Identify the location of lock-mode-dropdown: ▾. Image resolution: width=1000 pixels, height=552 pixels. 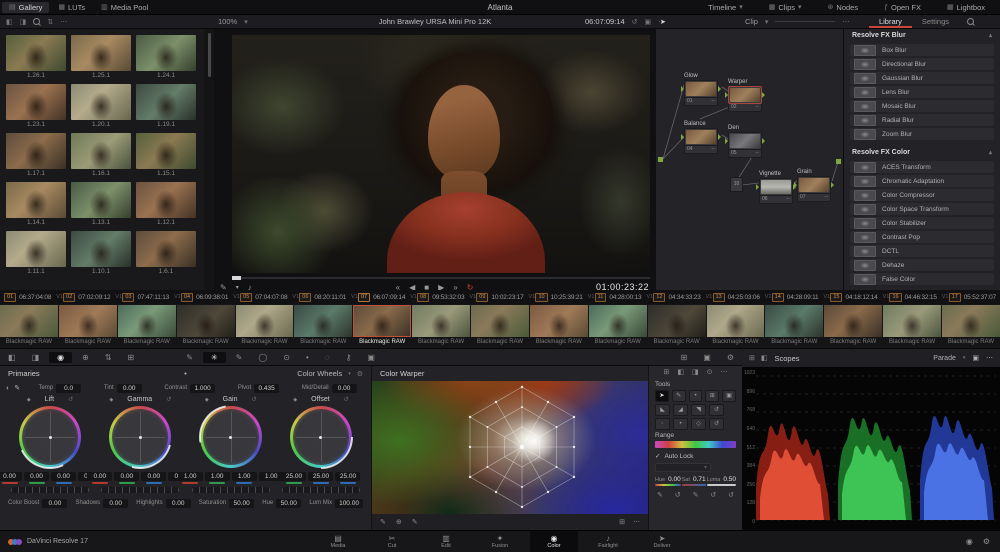
(683, 467).